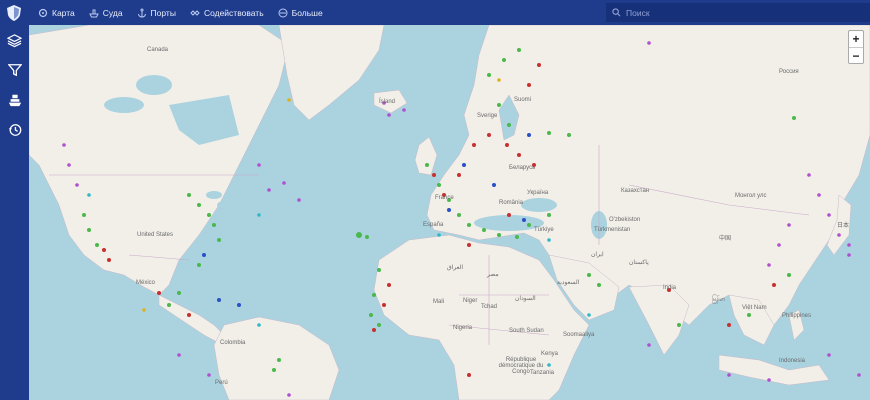  Describe the element at coordinates (725, 239) in the screenshot. I see `map-label-china: 中国` at that location.